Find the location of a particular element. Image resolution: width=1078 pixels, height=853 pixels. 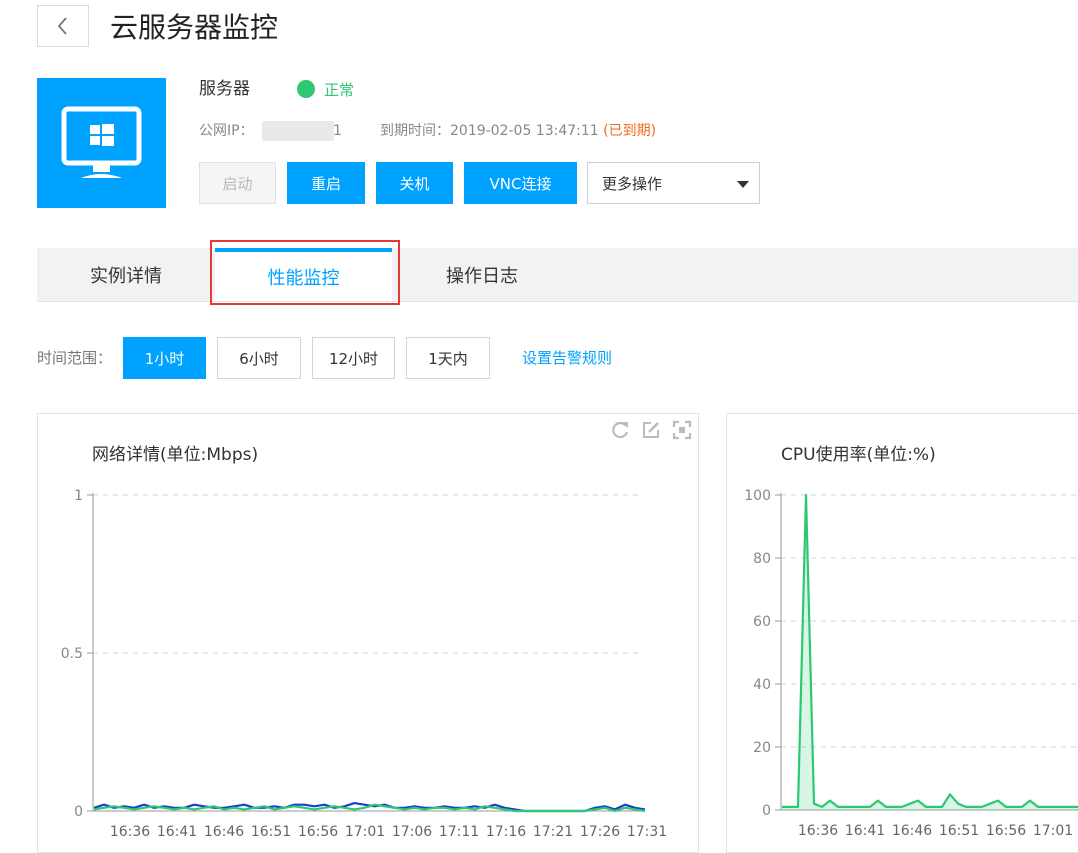

network-x-tick-label: 17:31 is located at coordinates (647, 832).